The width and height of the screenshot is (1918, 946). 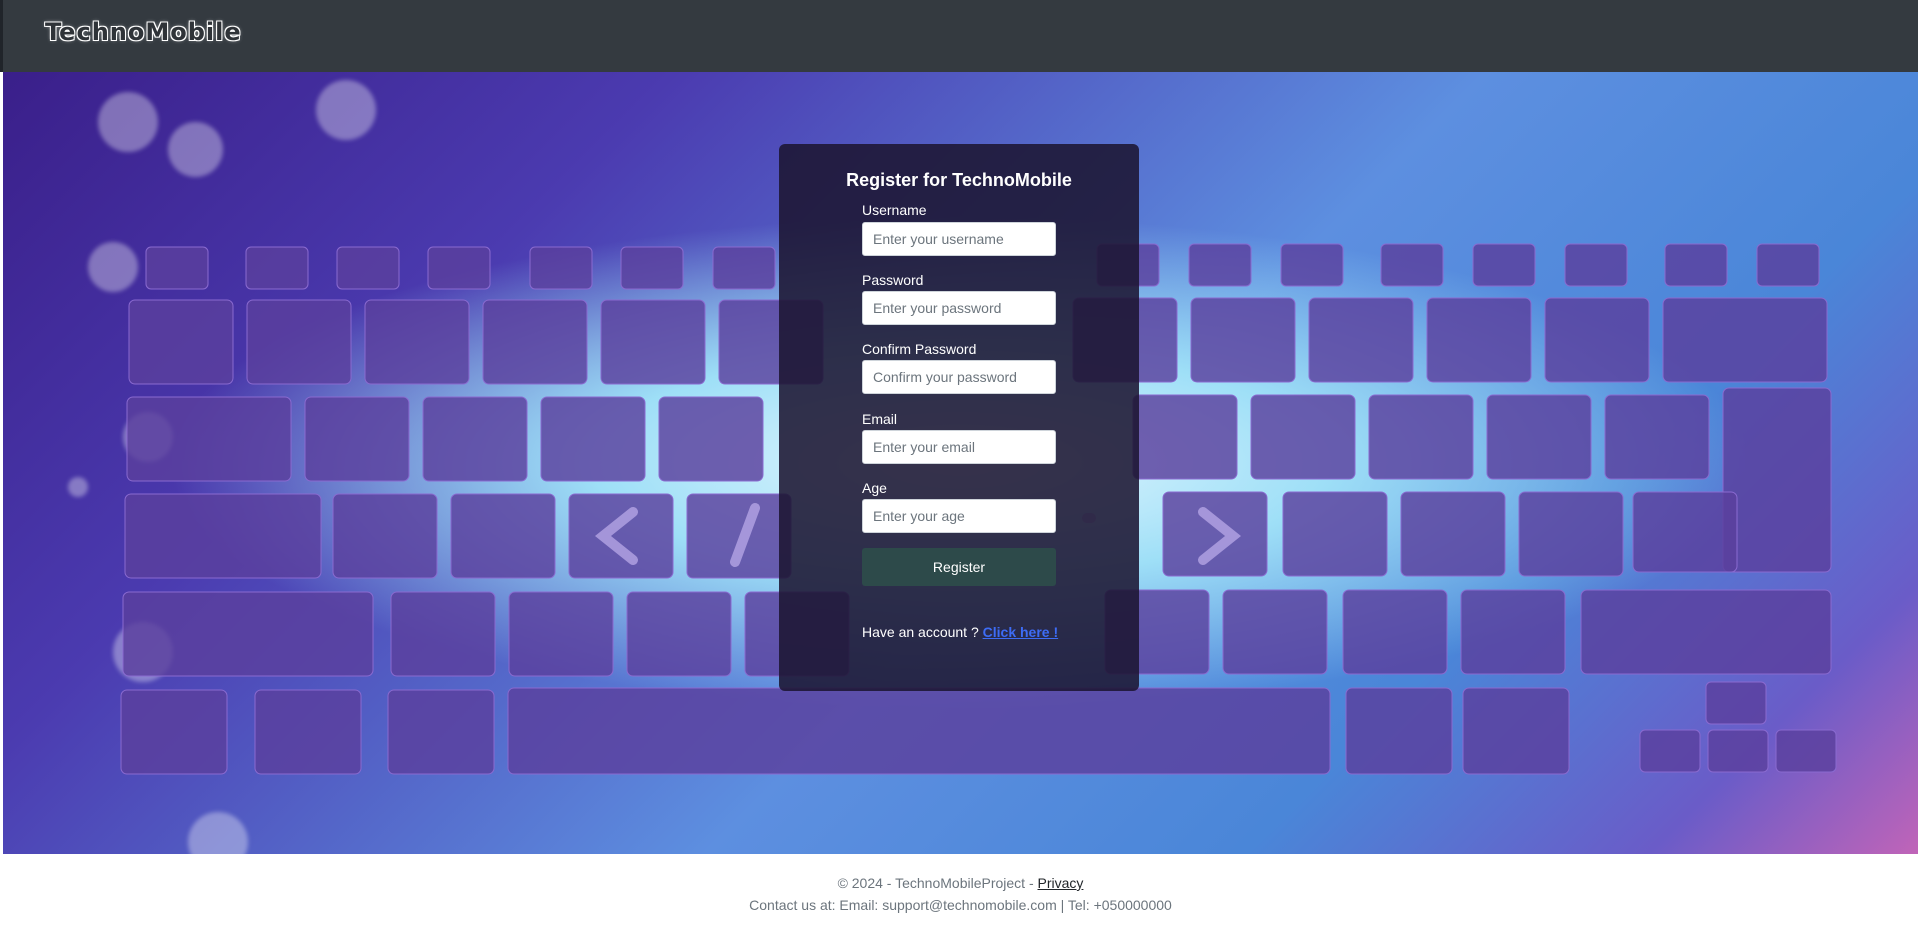 What do you see at coordinates (1061, 883) in the screenshot?
I see `privacy-link: Privacy` at bounding box center [1061, 883].